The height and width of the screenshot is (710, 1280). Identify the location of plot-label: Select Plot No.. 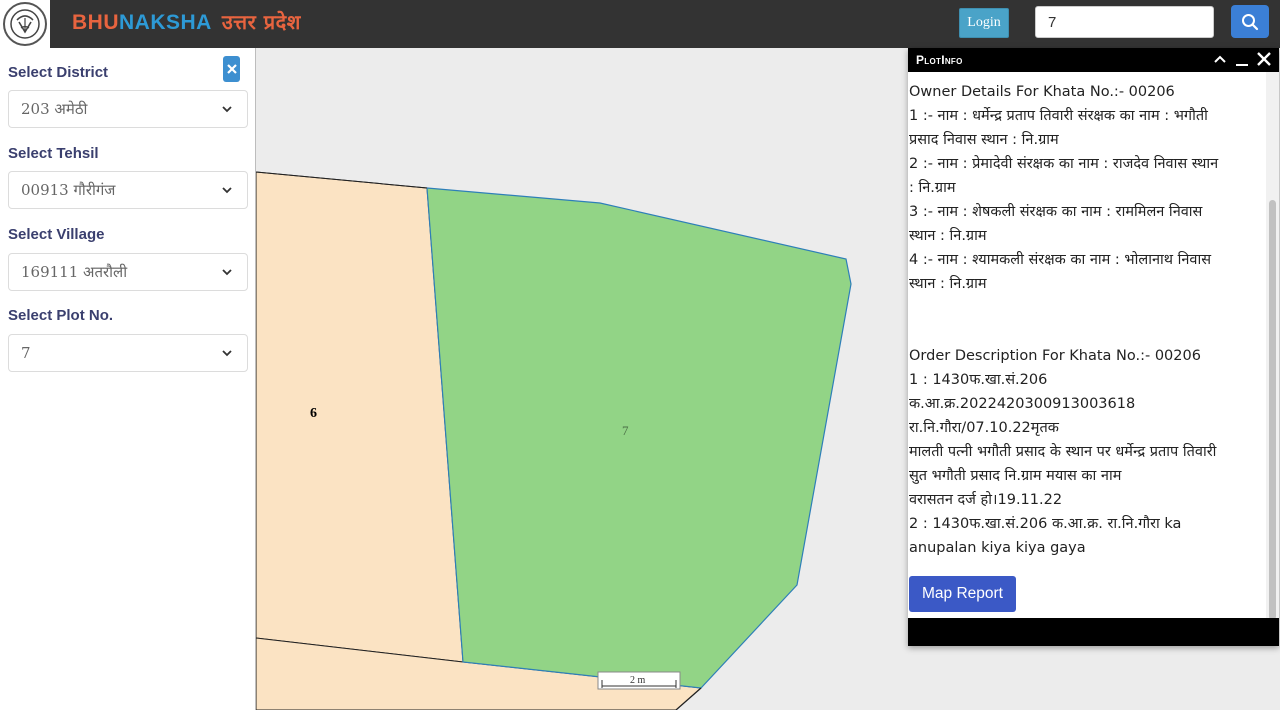
(61, 315).